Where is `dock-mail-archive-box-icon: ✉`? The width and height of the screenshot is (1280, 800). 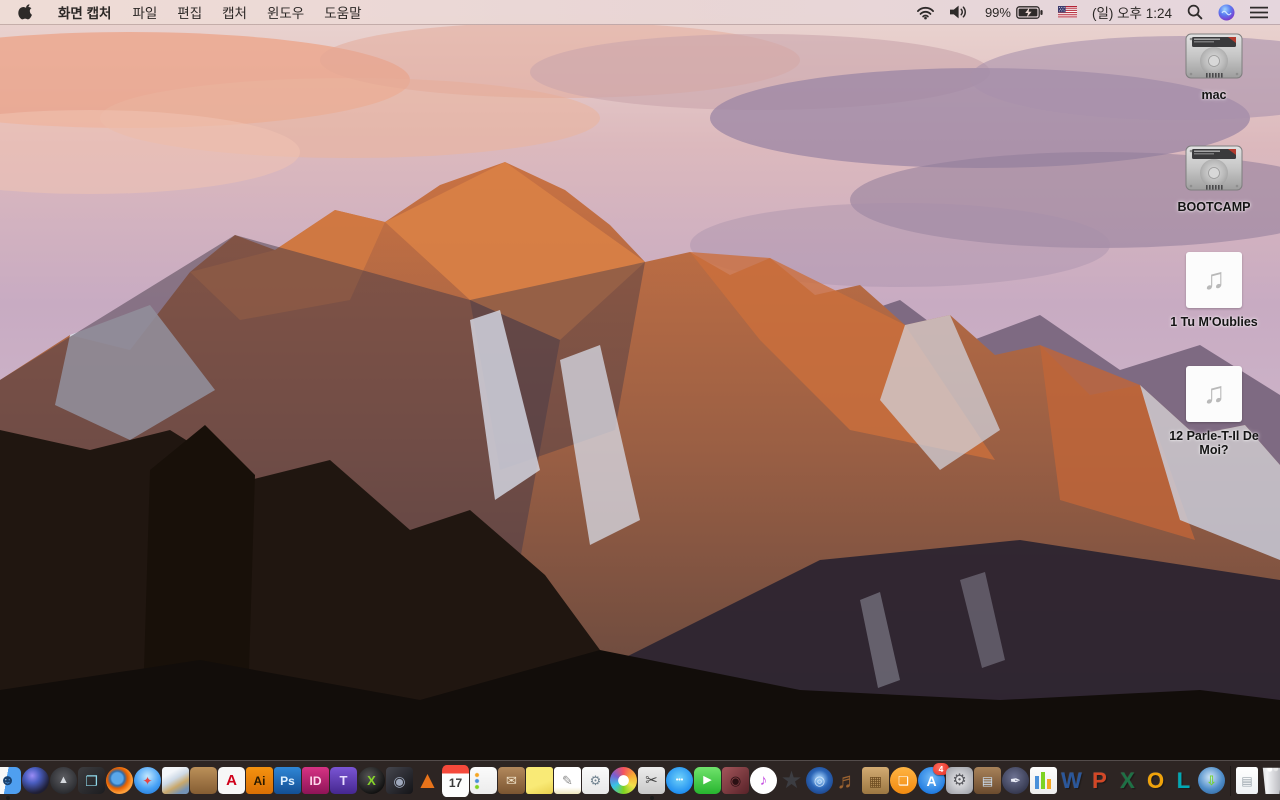
dock-mail-archive-box-icon: ✉ is located at coordinates (511, 780).